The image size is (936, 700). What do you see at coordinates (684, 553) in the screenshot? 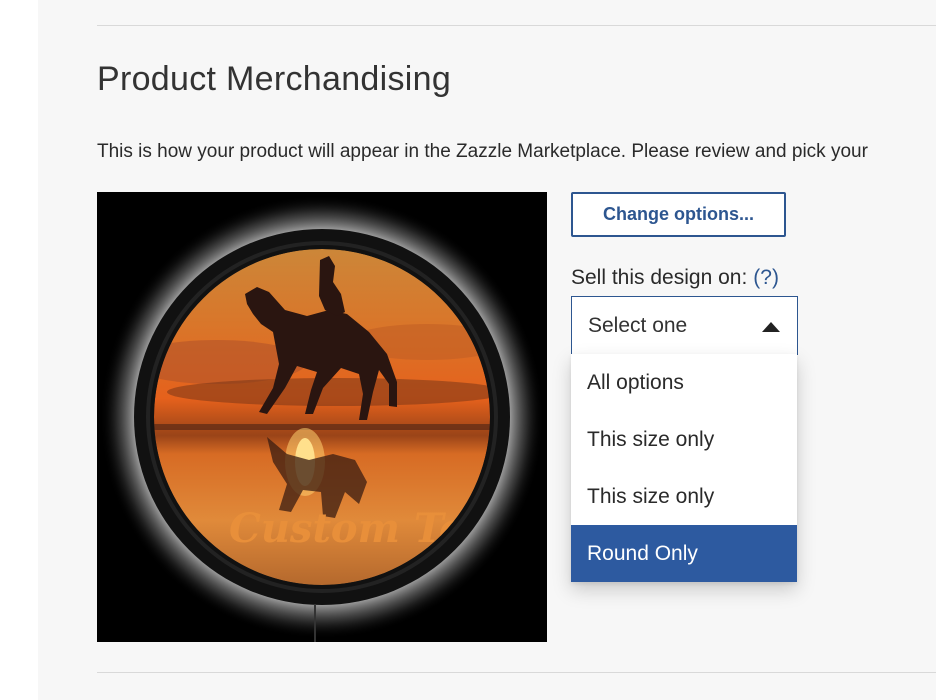
I see `option-round-only: Round Only` at bounding box center [684, 553].